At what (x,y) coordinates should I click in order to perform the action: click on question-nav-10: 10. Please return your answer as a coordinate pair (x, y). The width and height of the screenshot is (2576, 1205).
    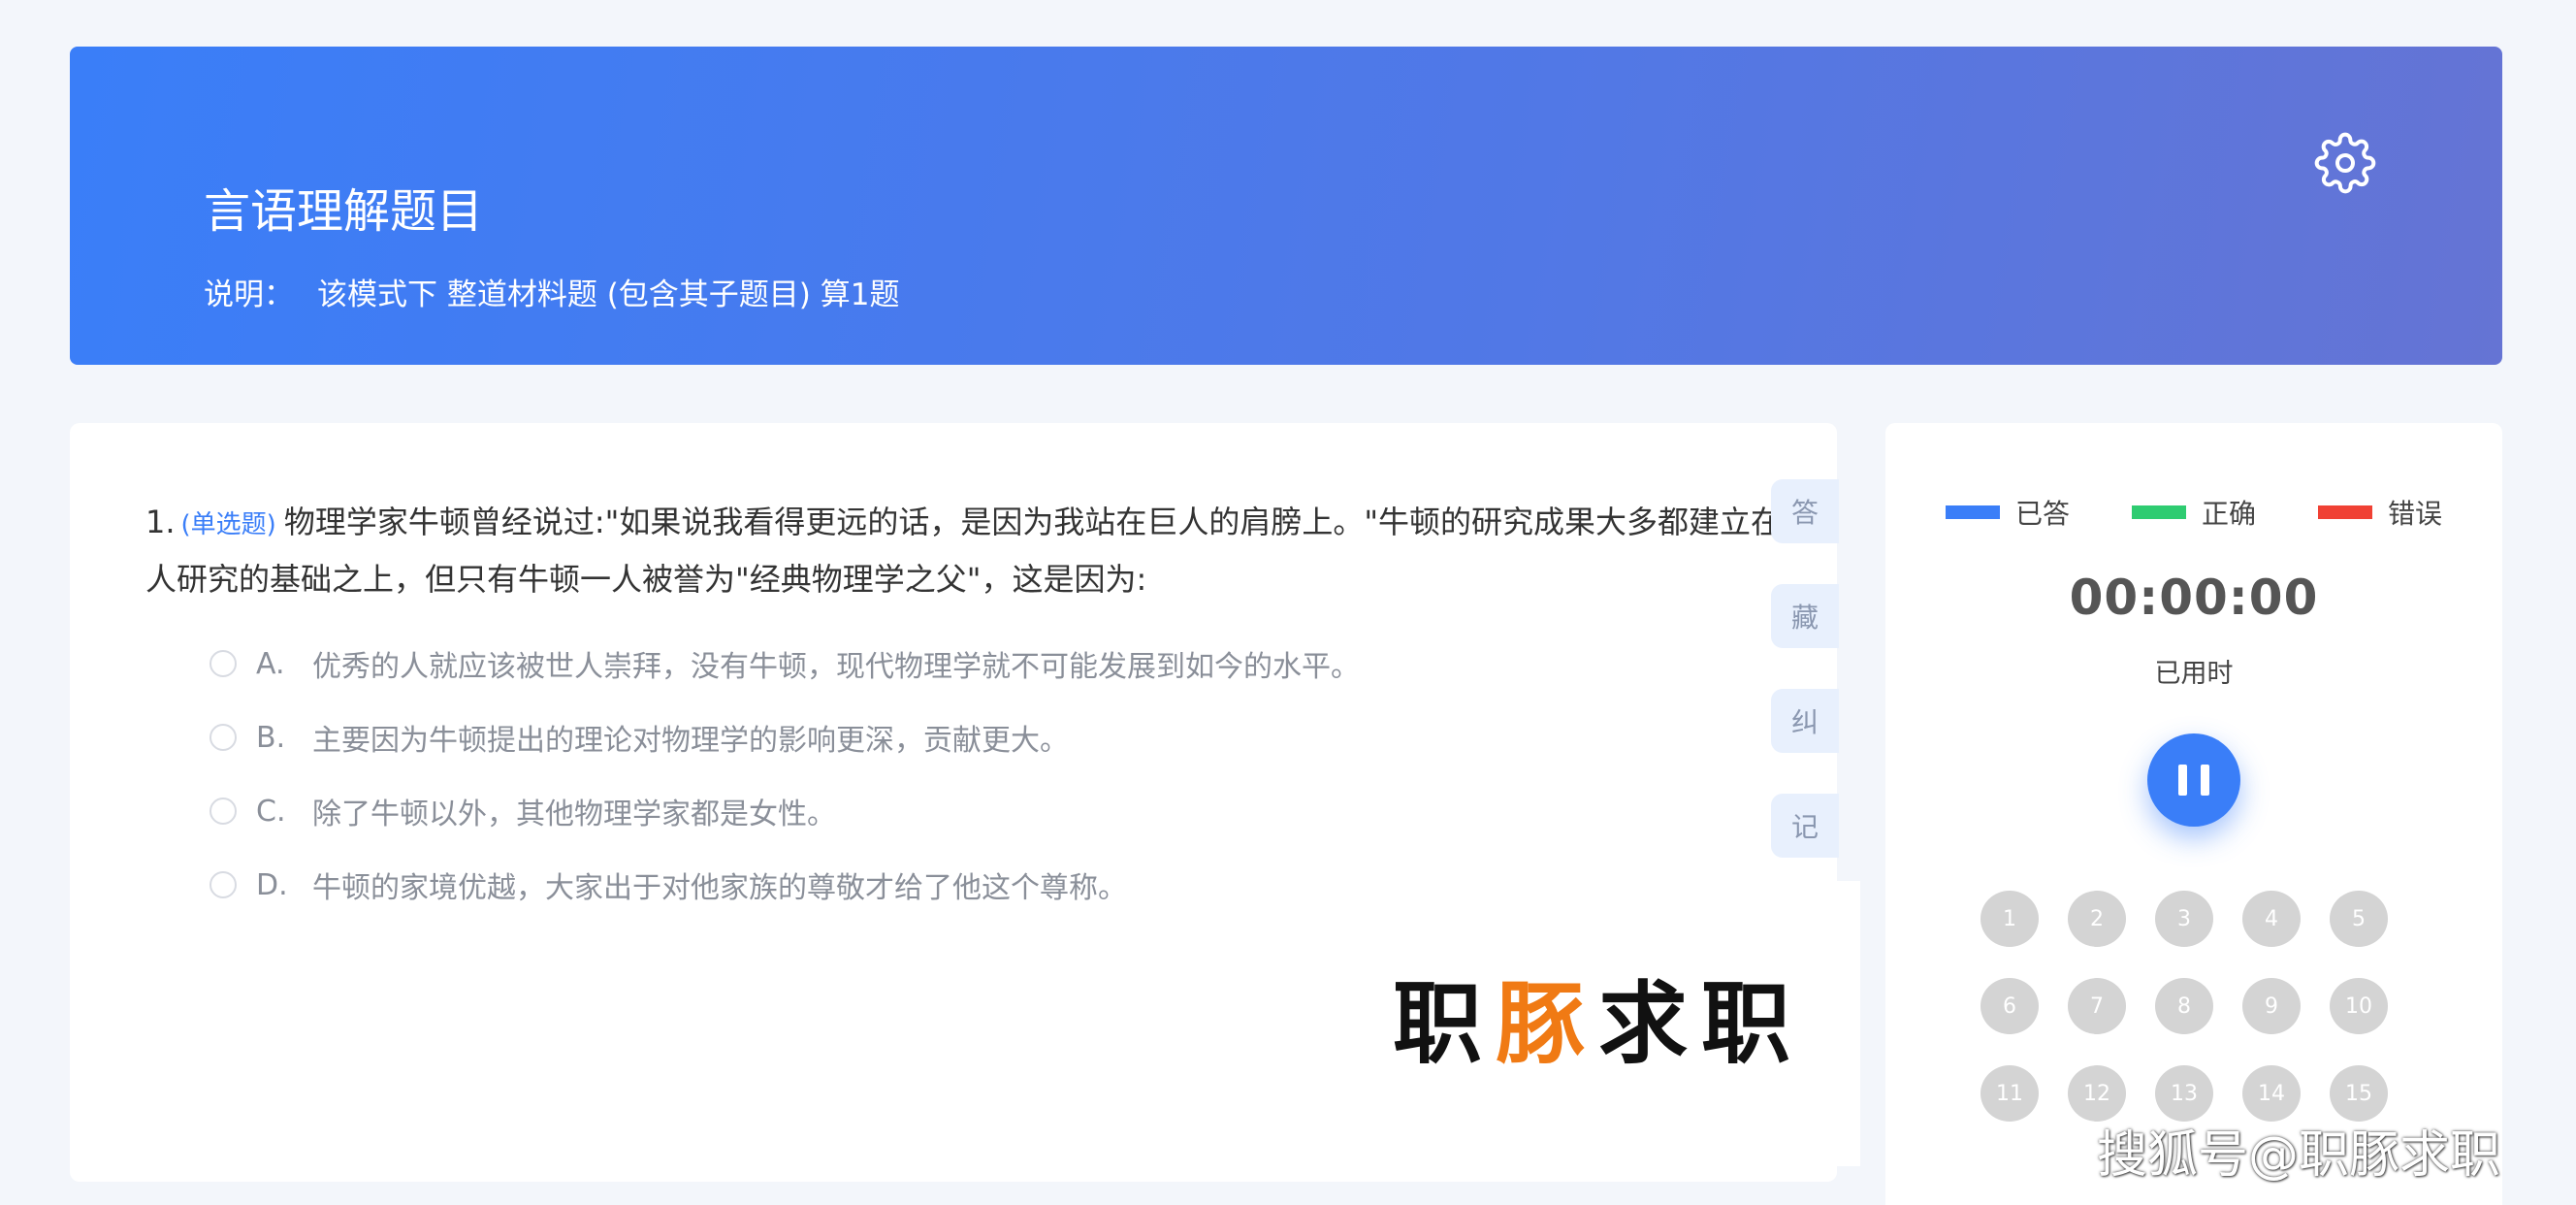
    Looking at the image, I should click on (2359, 1006).